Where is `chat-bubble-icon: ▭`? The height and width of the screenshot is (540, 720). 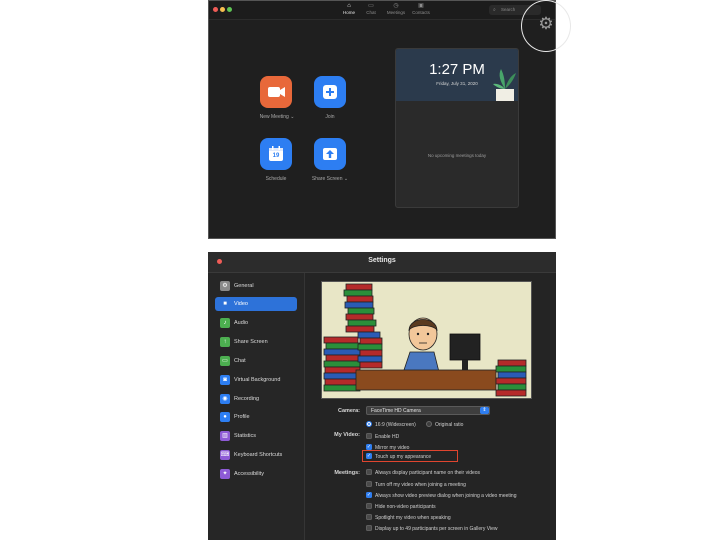
chat-bubble-icon: ▭ is located at coordinates (225, 361).